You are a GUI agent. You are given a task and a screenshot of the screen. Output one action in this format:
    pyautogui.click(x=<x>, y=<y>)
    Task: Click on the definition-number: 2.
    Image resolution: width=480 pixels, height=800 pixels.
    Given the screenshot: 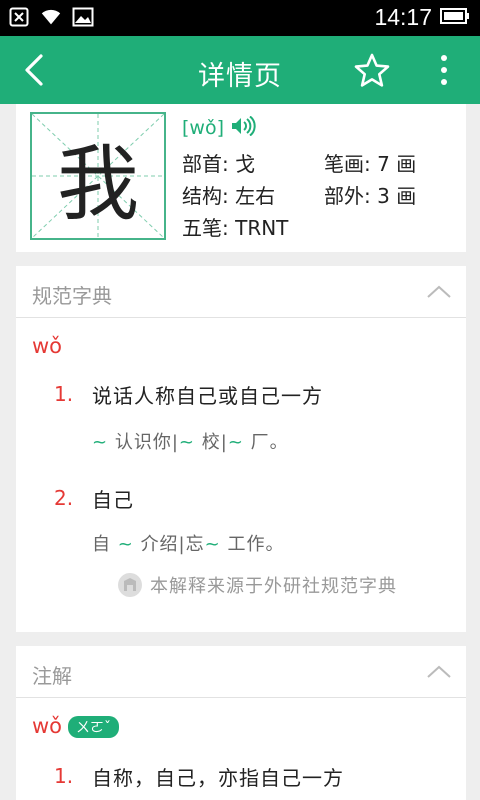 What is the action you would take?
    pyautogui.click(x=64, y=498)
    